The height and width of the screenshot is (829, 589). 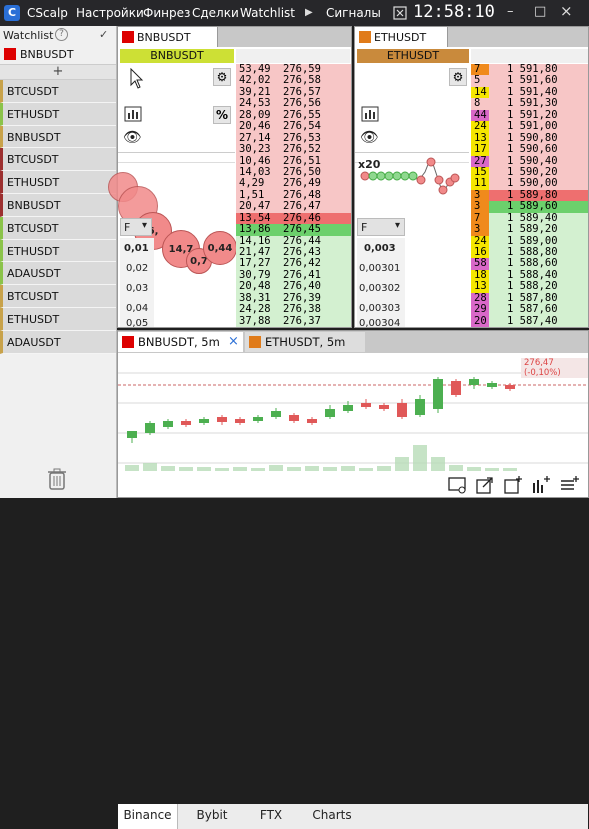 I want to click on price-row: 13,86 276,45, so click(x=293, y=229).